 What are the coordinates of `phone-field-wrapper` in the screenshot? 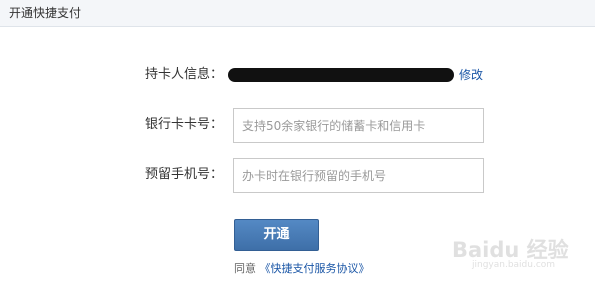 It's located at (358, 175).